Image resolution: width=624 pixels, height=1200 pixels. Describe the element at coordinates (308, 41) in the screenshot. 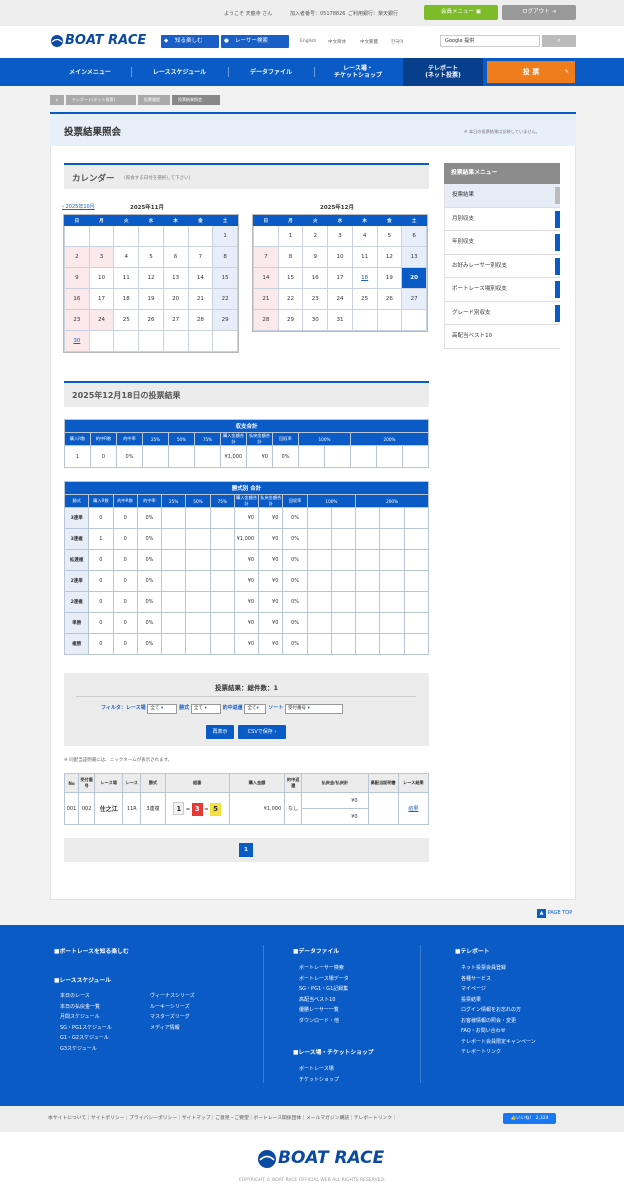

I see `lang-english: English` at that location.